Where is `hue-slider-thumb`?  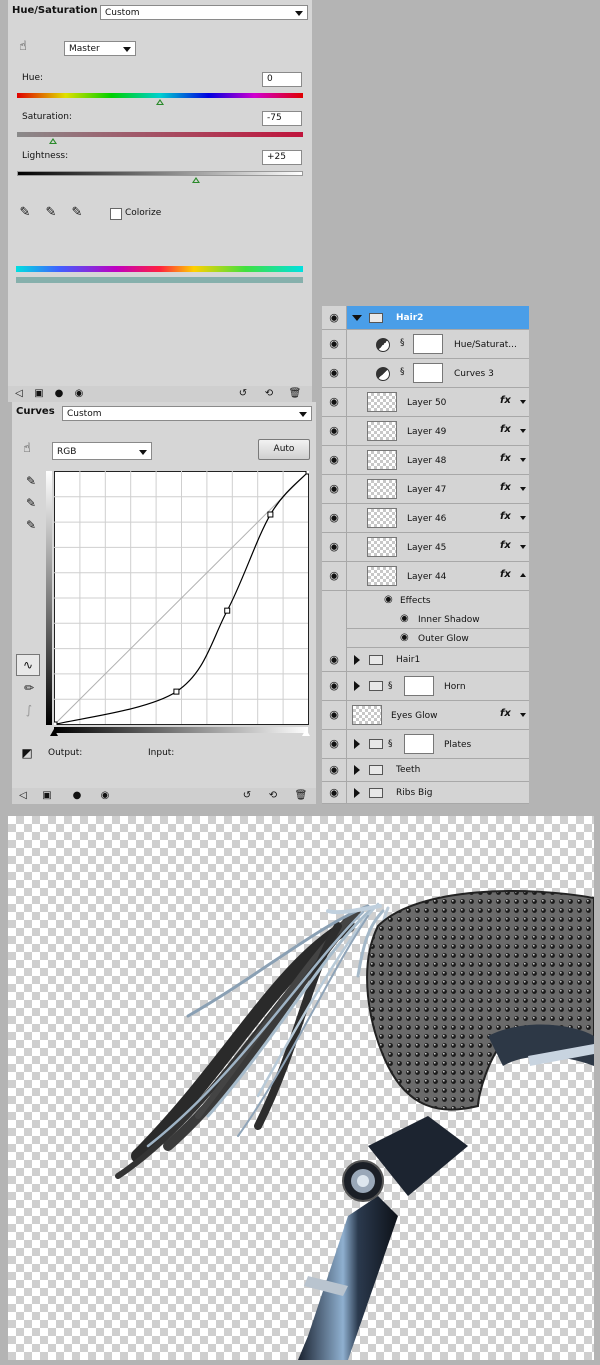 hue-slider-thumb is located at coordinates (160, 102).